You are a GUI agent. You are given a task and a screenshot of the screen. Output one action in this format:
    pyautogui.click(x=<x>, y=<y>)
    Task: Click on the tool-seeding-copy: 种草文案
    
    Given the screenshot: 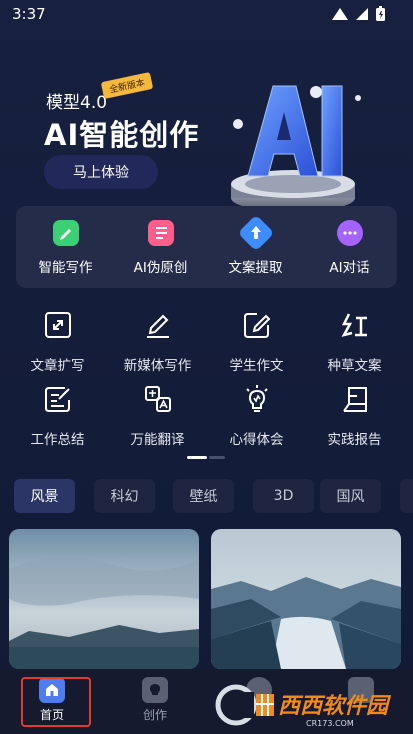 What is the action you would take?
    pyautogui.click(x=354, y=342)
    